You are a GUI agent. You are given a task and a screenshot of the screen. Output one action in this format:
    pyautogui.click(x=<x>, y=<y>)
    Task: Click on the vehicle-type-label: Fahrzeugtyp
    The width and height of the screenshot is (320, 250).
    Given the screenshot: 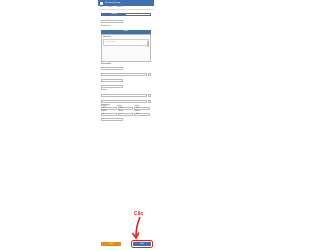 What is the action you would take?
    pyautogui.click(x=105, y=18)
    